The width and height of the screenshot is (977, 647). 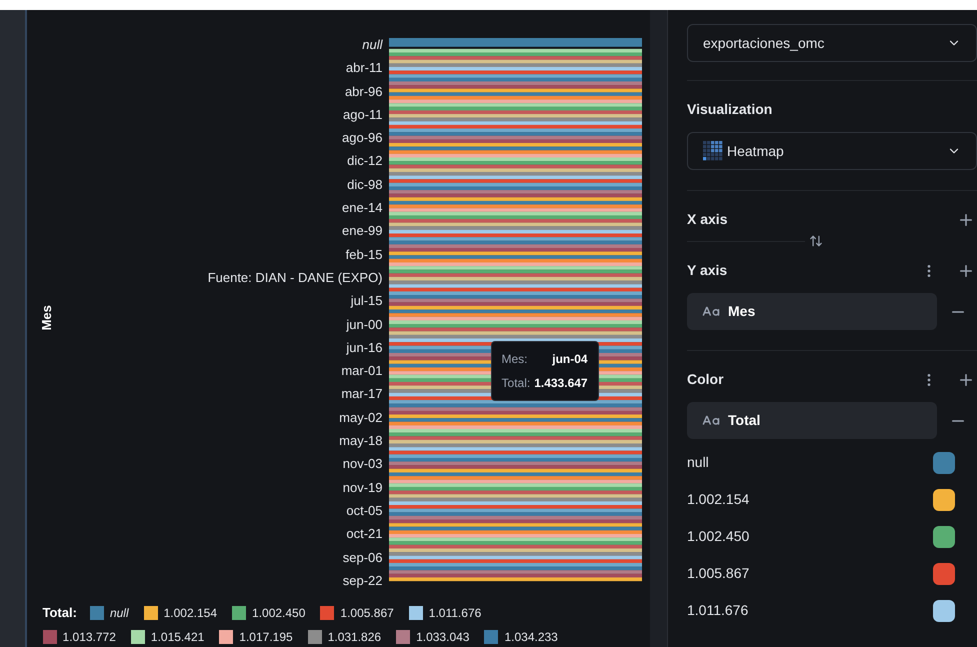 I want to click on section-label: Color, so click(x=705, y=379).